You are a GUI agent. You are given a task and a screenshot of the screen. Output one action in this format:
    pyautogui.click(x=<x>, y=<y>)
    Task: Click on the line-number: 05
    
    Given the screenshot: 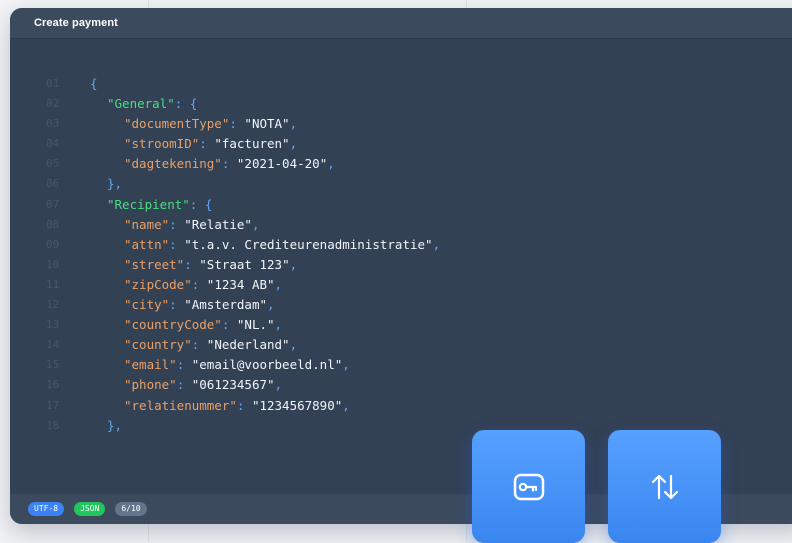 What is the action you would take?
    pyautogui.click(x=53, y=164)
    